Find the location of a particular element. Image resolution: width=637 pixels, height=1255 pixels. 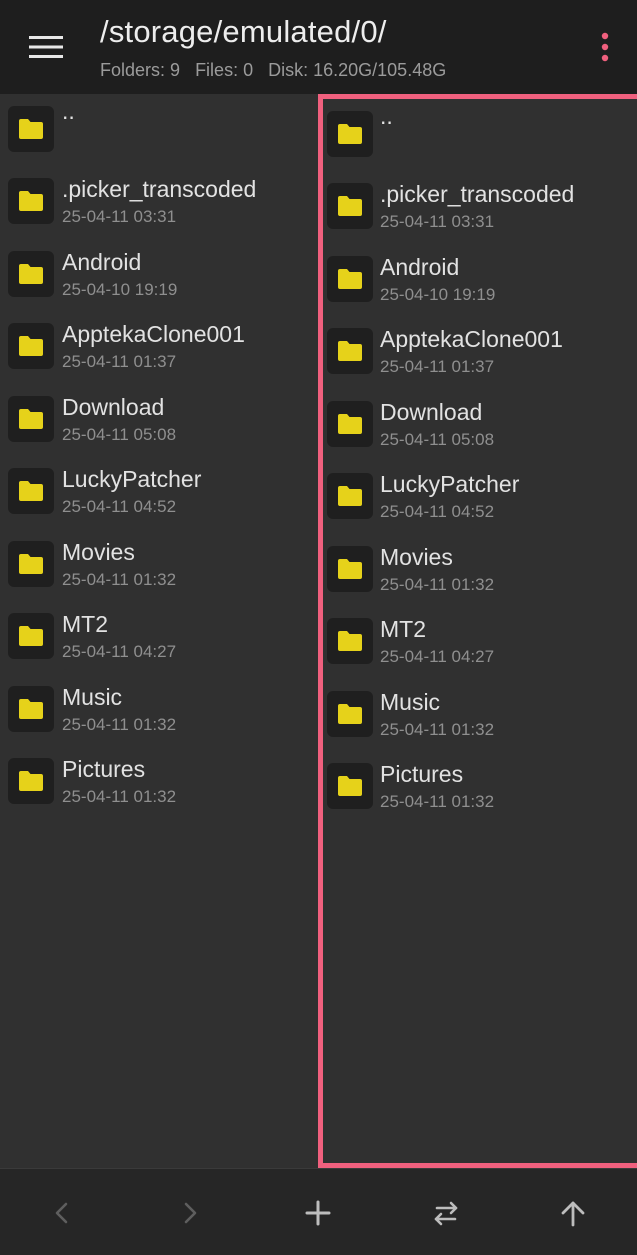

swap-horizontal-icon is located at coordinates (446, 1213).